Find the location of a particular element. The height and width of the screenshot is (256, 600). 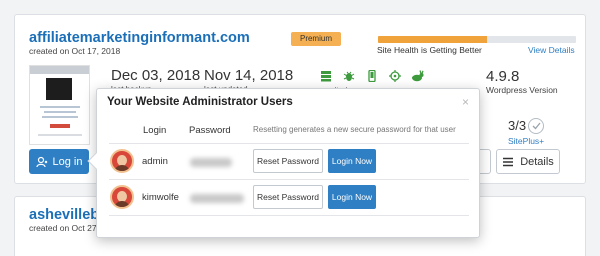

menu-icon is located at coordinates (508, 161).